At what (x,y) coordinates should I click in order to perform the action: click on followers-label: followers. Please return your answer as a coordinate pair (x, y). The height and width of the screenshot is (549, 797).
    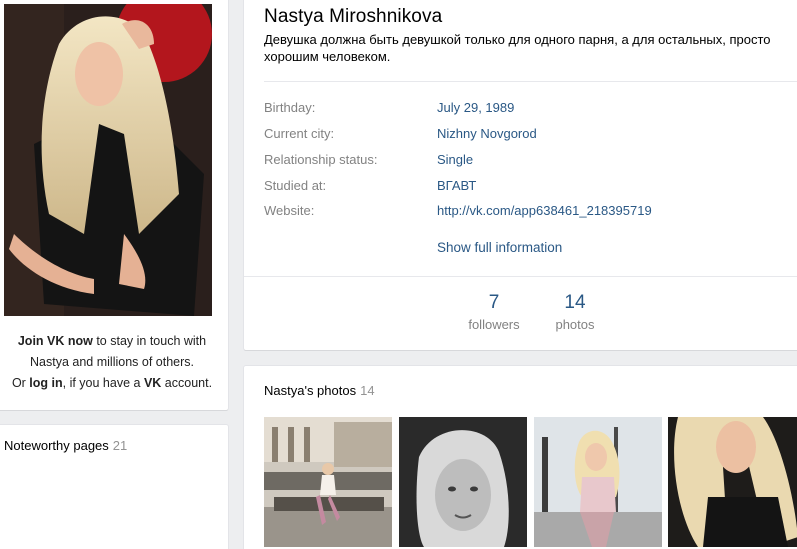
    Looking at the image, I should click on (494, 324).